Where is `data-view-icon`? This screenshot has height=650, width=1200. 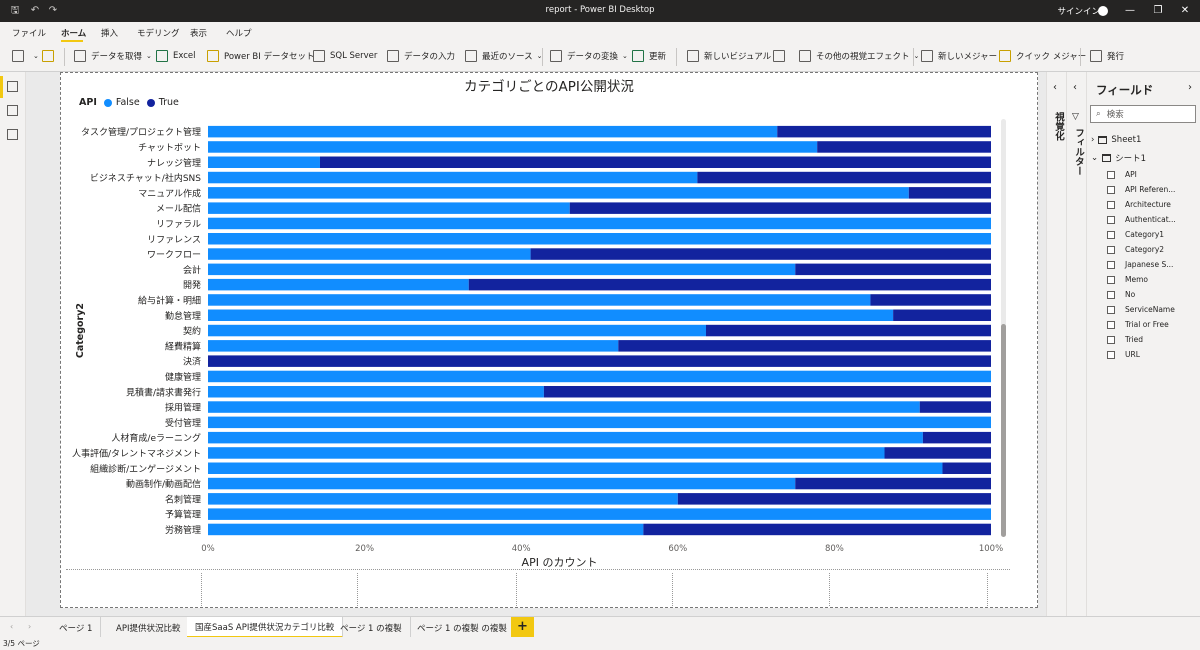 data-view-icon is located at coordinates (12, 110).